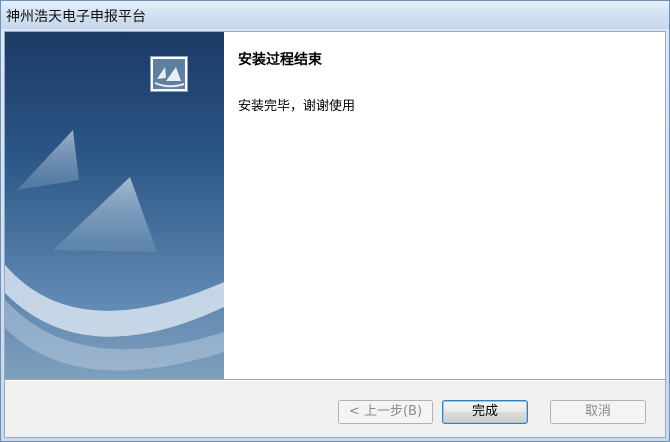 The height and width of the screenshot is (442, 670). Describe the element at coordinates (169, 74) in the screenshot. I see `sail-logo-icon` at that location.